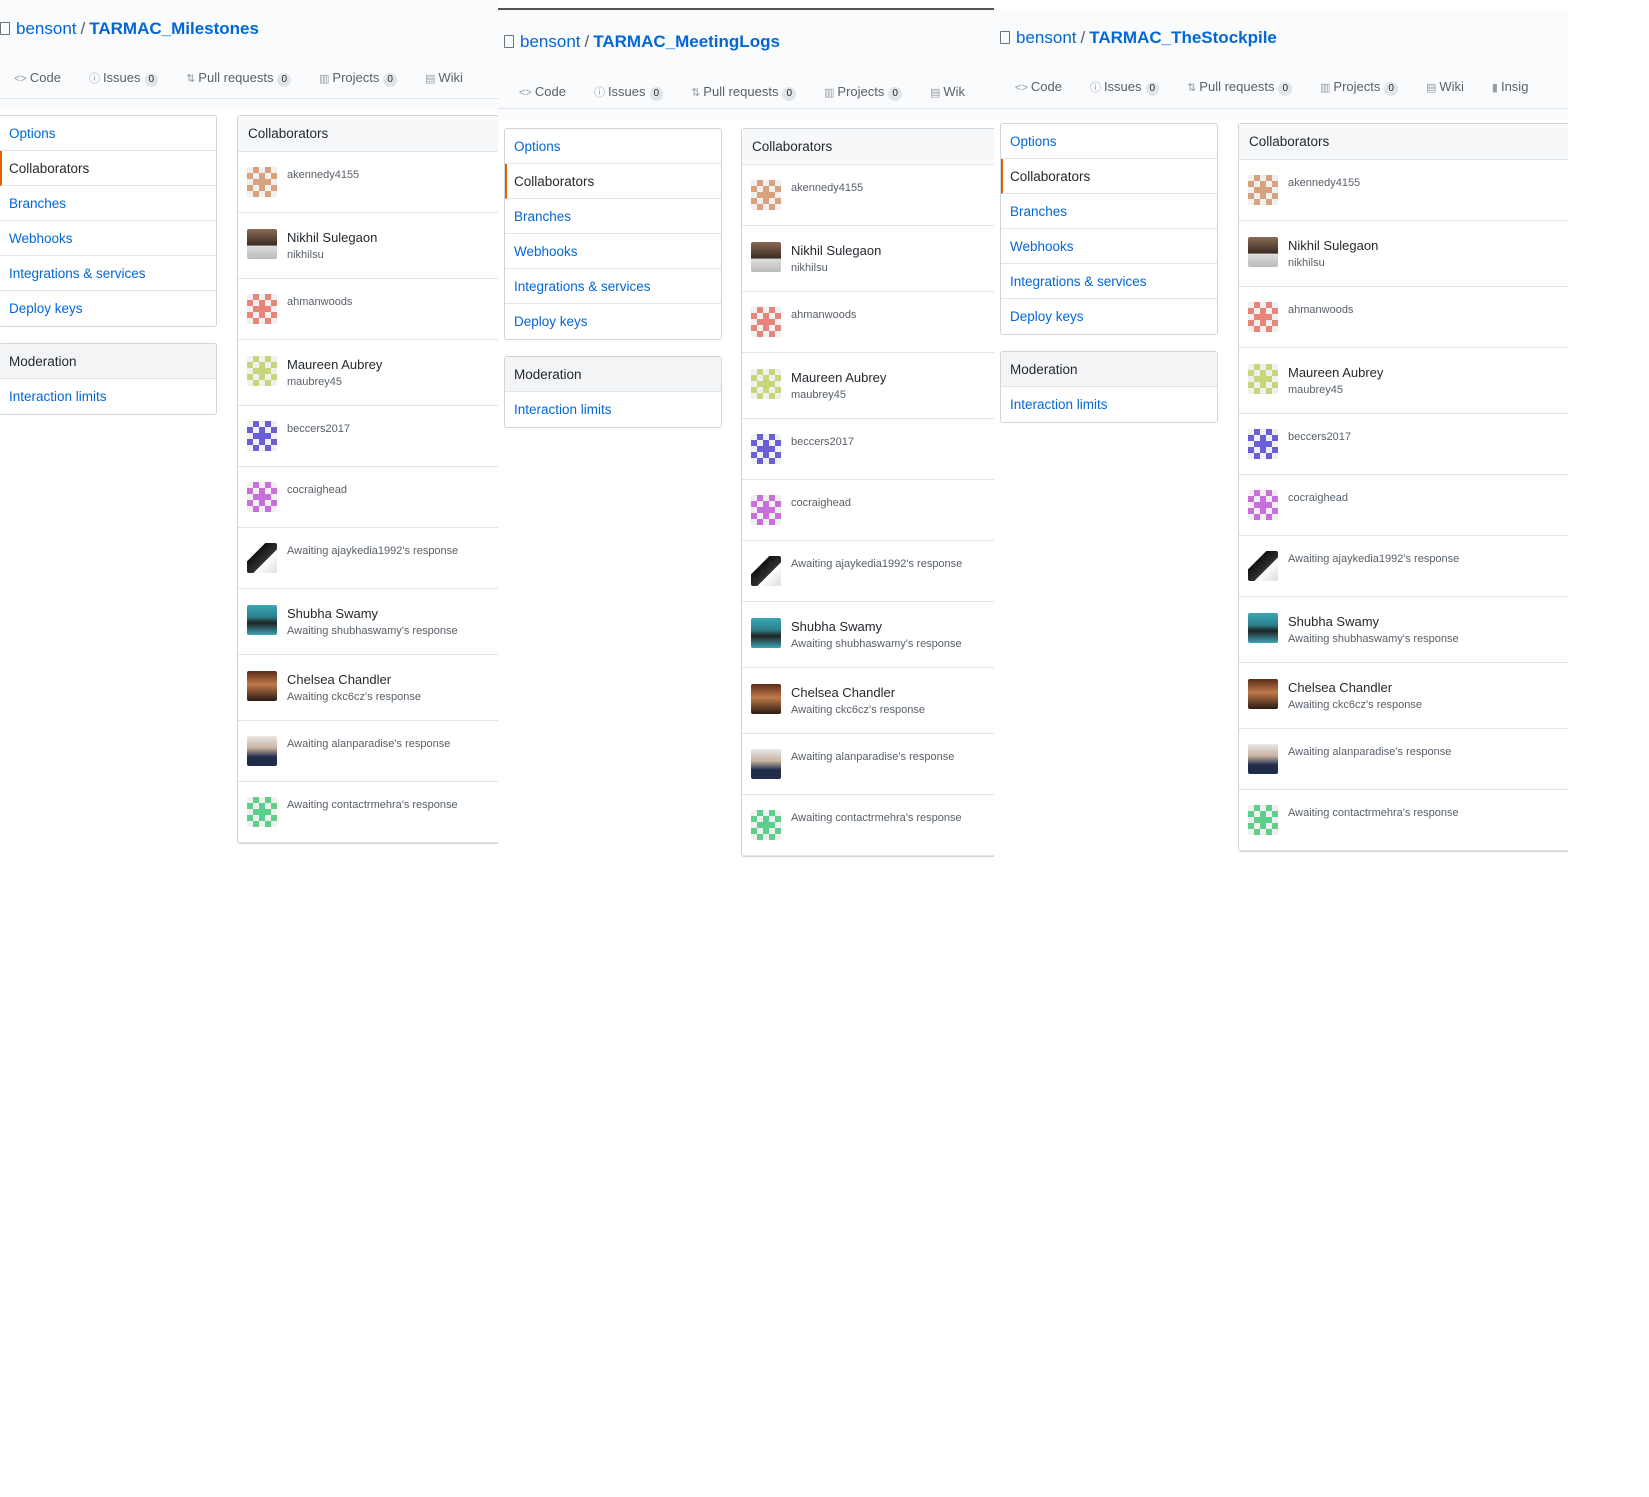 This screenshot has height=1497, width=1649. What do you see at coordinates (1445, 86) in the screenshot?
I see `tab-wiki: ▤ Wiki` at bounding box center [1445, 86].